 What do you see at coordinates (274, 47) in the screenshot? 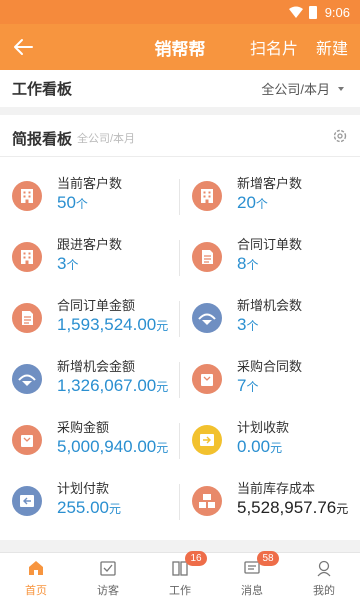
I see `scan-card-button: 扫名片` at bounding box center [274, 47].